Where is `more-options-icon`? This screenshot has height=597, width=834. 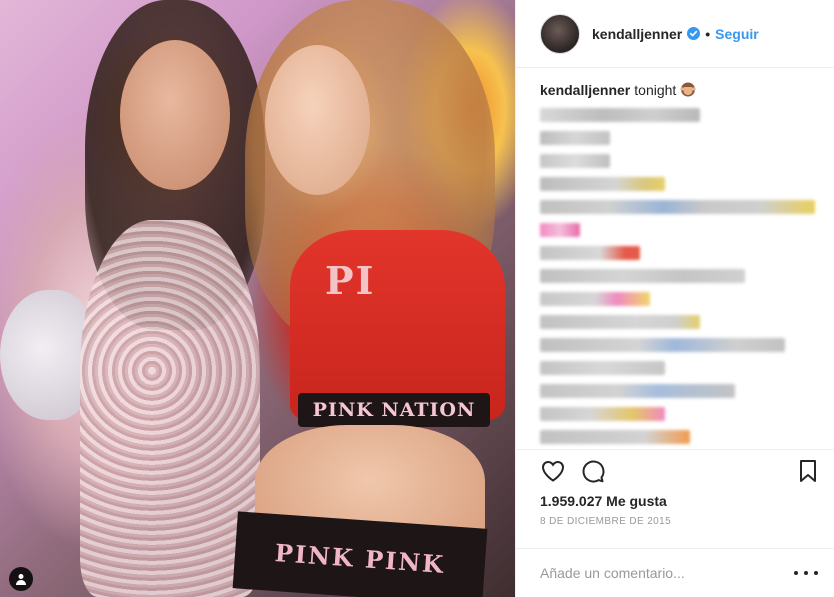 more-options-icon is located at coordinates (806, 573).